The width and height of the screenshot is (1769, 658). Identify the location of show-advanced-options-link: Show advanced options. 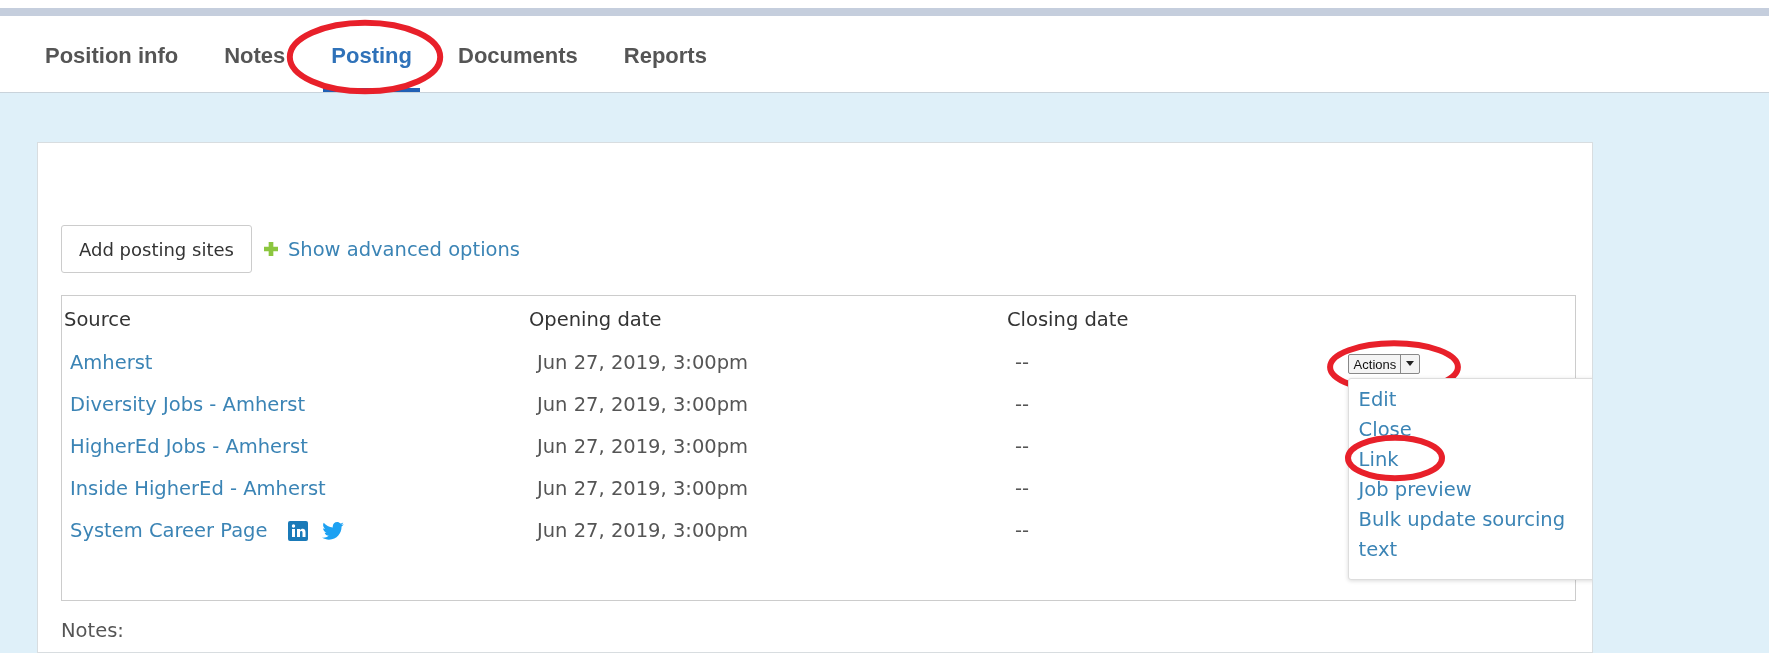
(403, 249).